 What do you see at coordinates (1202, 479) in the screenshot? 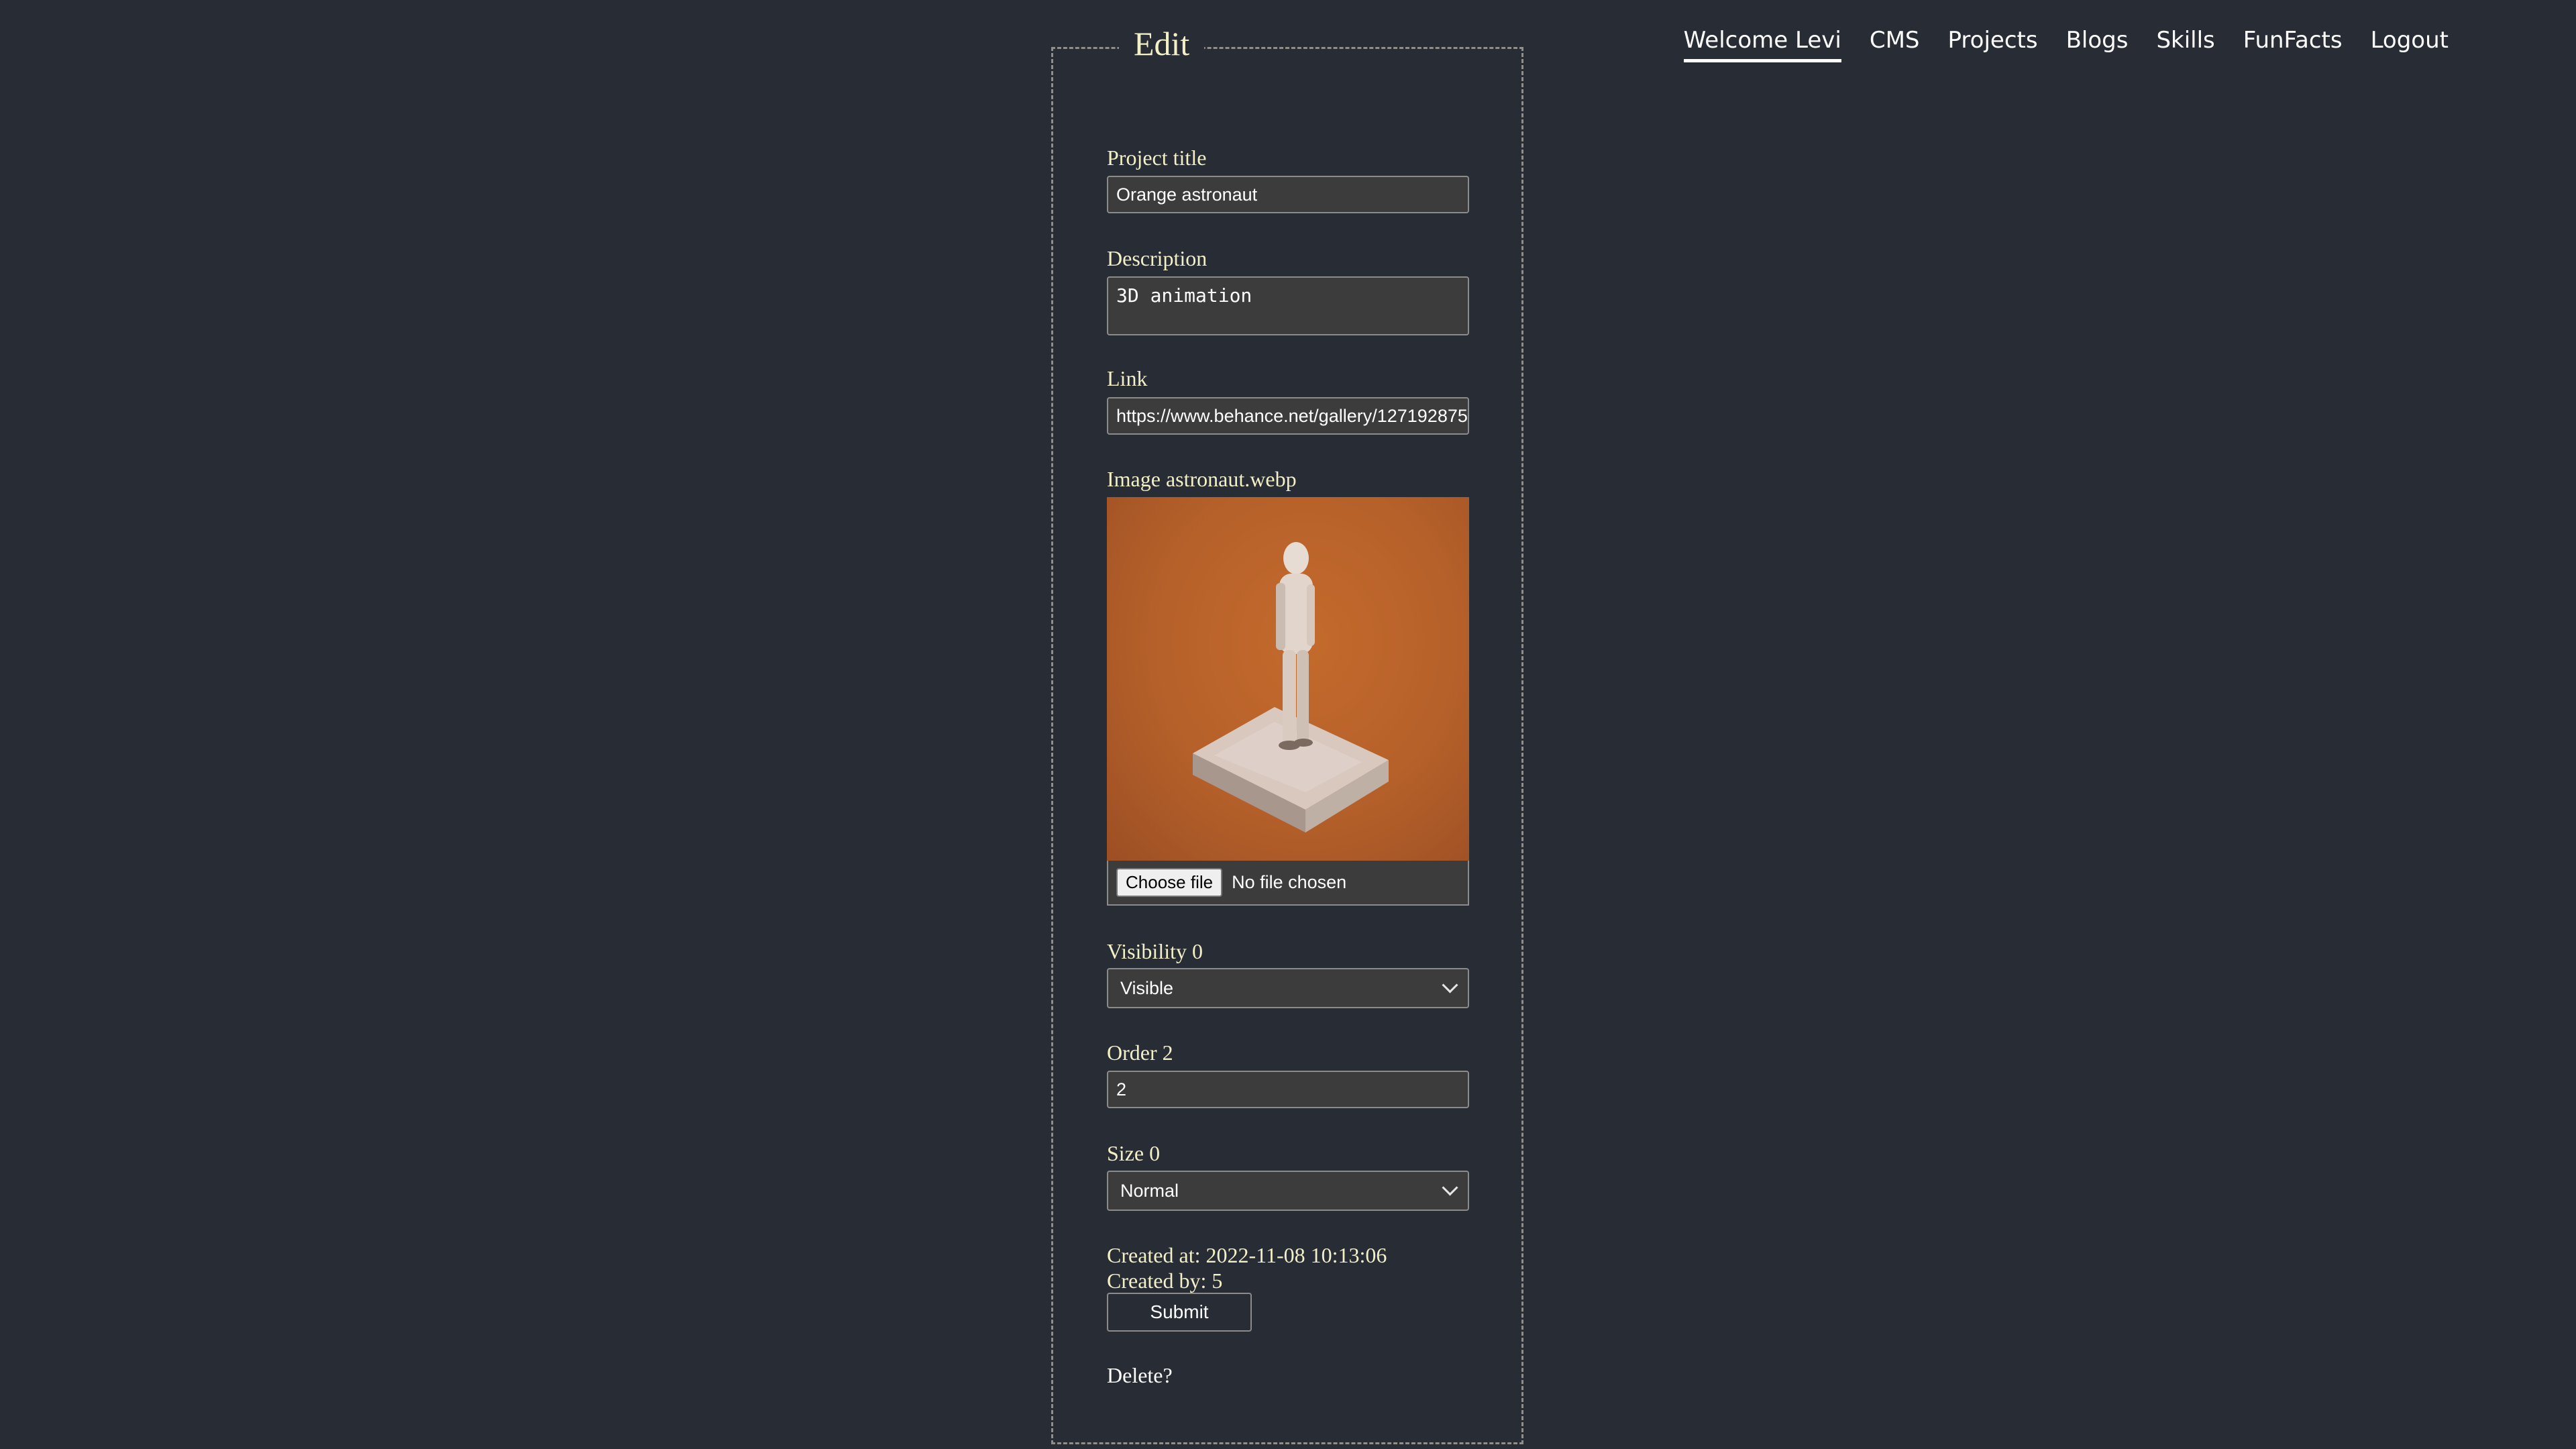
I see `image-label: Image astronaut.webp` at bounding box center [1202, 479].